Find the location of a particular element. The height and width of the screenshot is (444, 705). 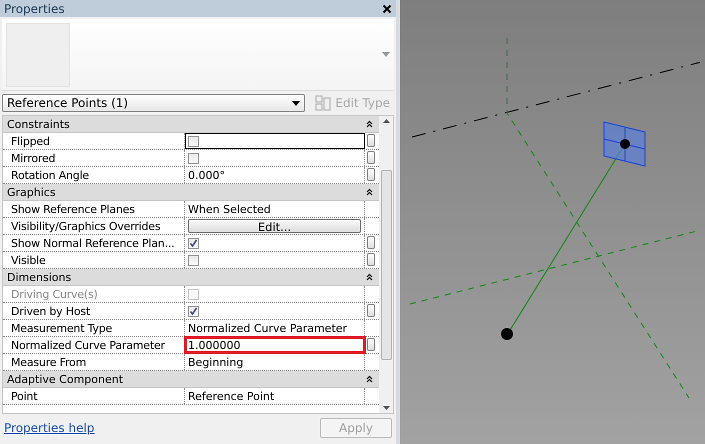

caret-icon is located at coordinates (296, 103).